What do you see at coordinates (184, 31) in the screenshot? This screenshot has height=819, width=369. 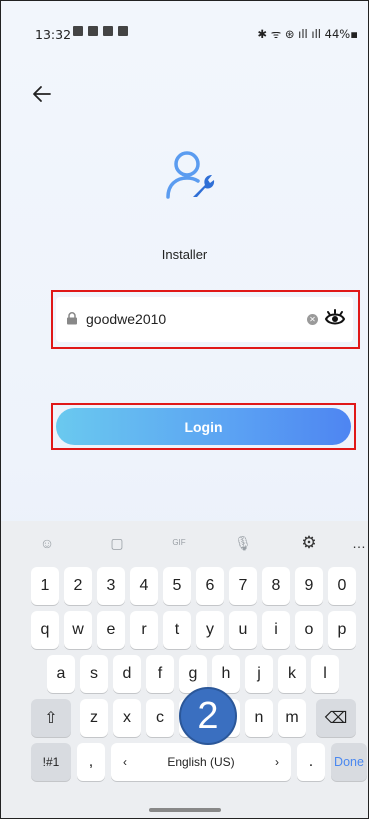 I see `status-bar: 13:32 ✱ ᯤ ⊛ ıll ıll 44%▪` at bounding box center [184, 31].